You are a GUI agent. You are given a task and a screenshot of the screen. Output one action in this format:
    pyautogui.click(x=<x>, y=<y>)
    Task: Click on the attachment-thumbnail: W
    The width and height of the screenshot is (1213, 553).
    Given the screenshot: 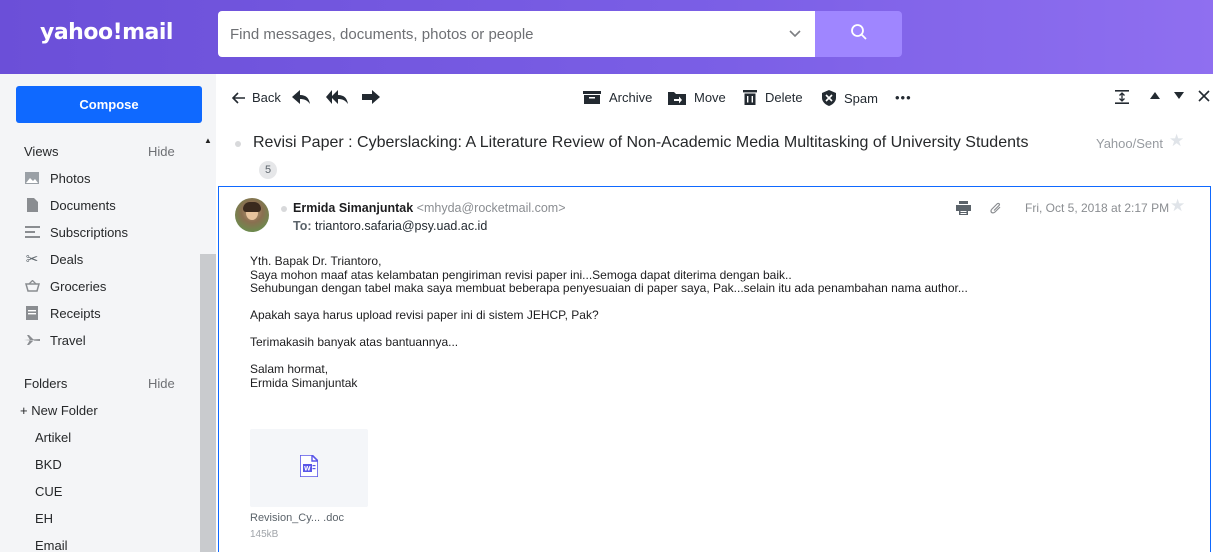 What is the action you would take?
    pyautogui.click(x=309, y=468)
    